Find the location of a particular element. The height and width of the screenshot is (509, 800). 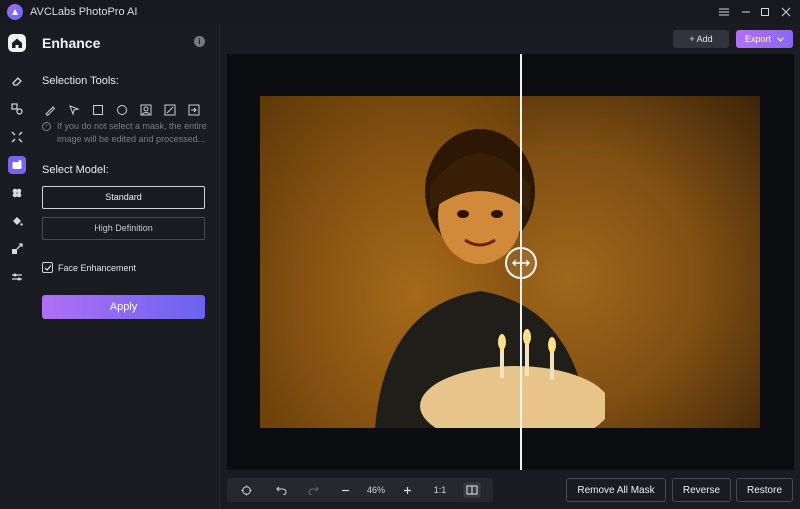

selection-tools is located at coordinates (126, 109).